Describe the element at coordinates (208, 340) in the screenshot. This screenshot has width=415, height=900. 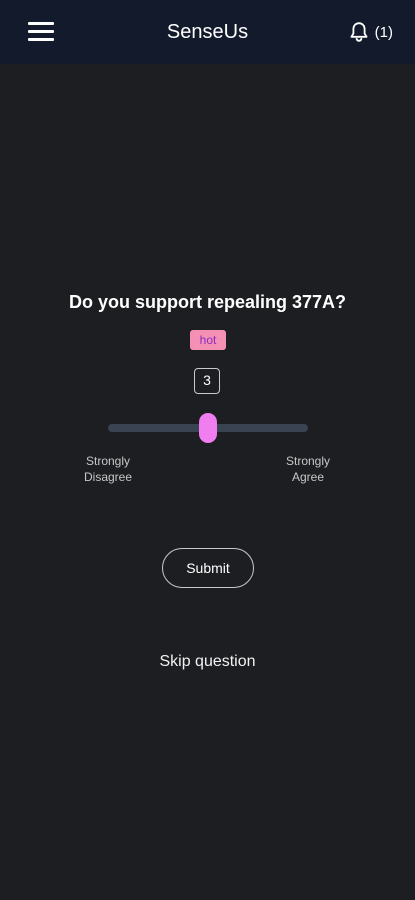
I see `hot-tag-badge: hot` at that location.